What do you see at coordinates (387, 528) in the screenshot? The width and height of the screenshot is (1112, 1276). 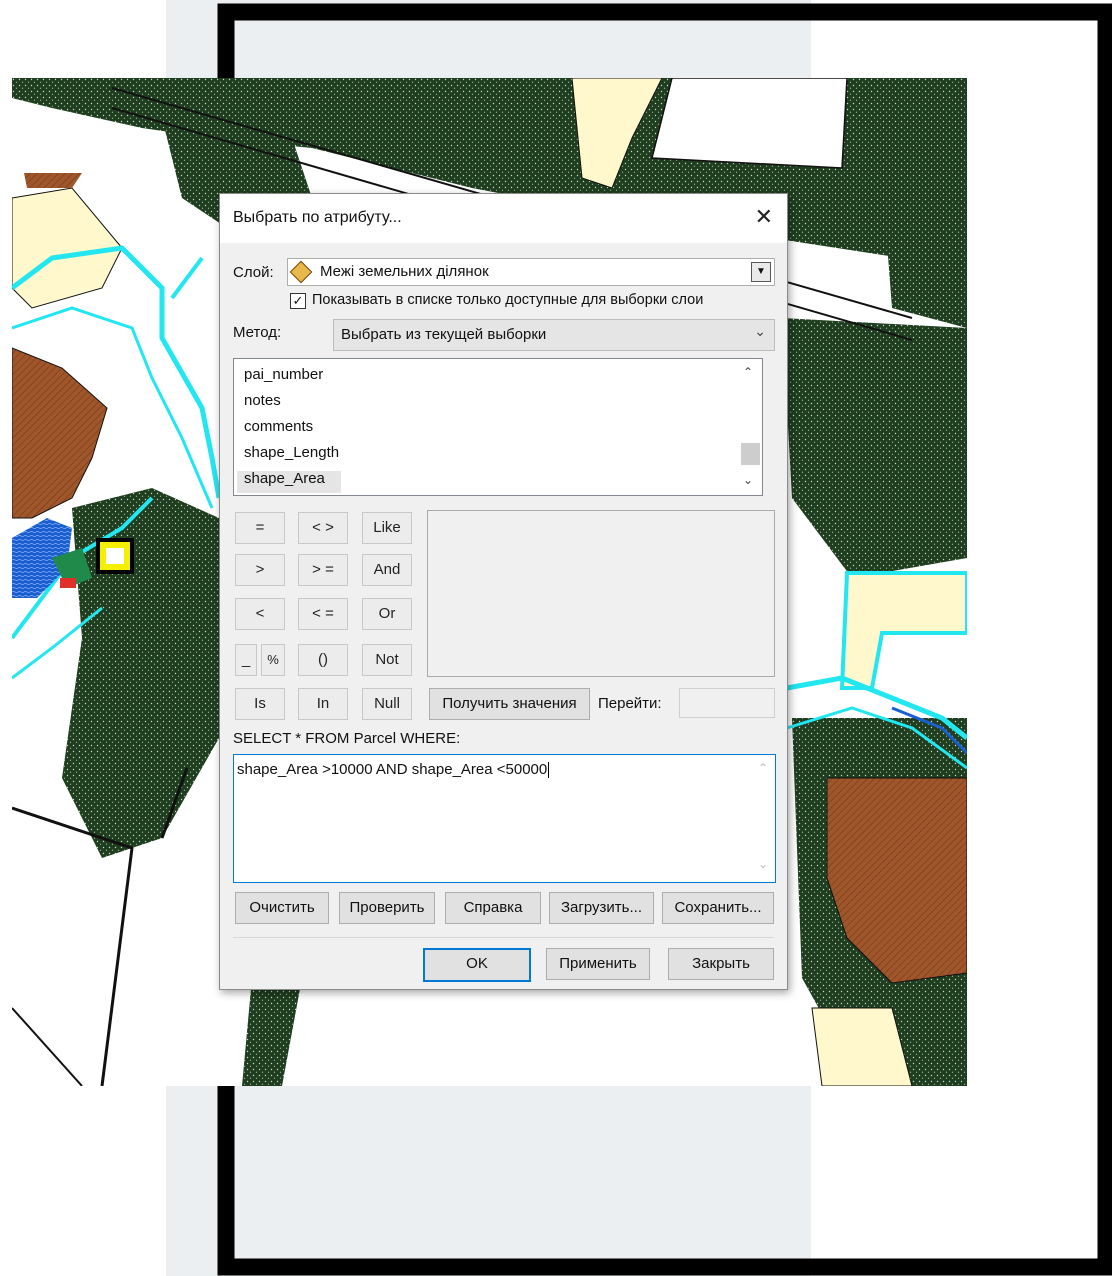 I see `op-like-button: Like` at bounding box center [387, 528].